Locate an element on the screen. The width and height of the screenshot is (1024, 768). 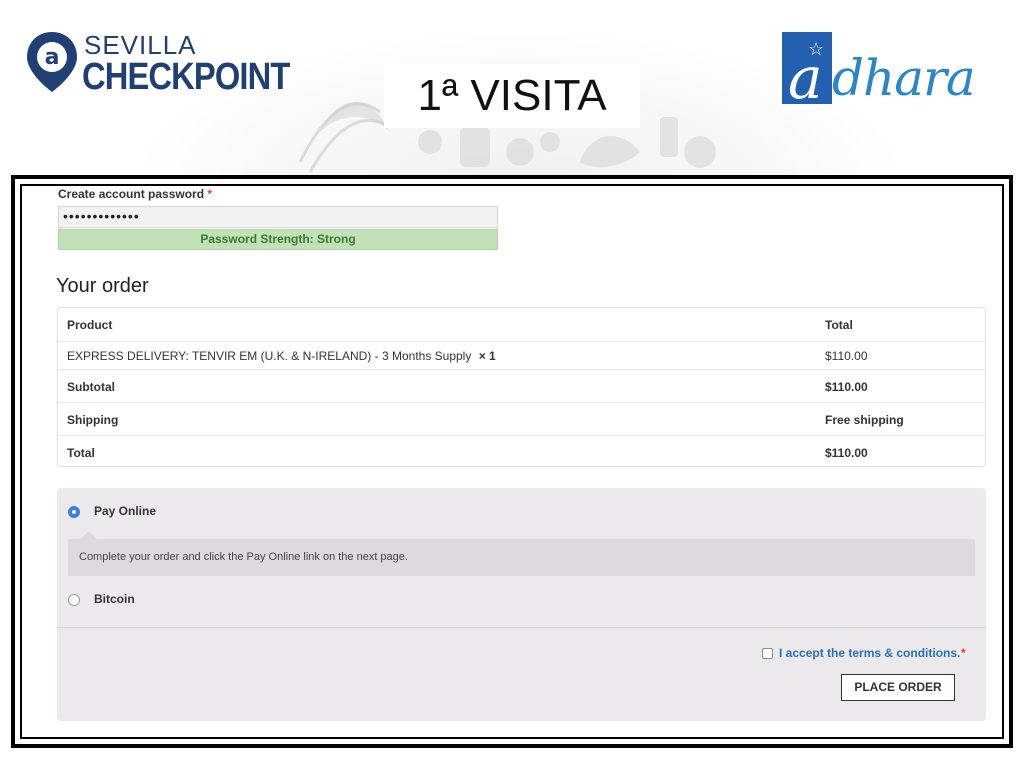
adhara-logo: ☆ a dhara is located at coordinates (886, 71).